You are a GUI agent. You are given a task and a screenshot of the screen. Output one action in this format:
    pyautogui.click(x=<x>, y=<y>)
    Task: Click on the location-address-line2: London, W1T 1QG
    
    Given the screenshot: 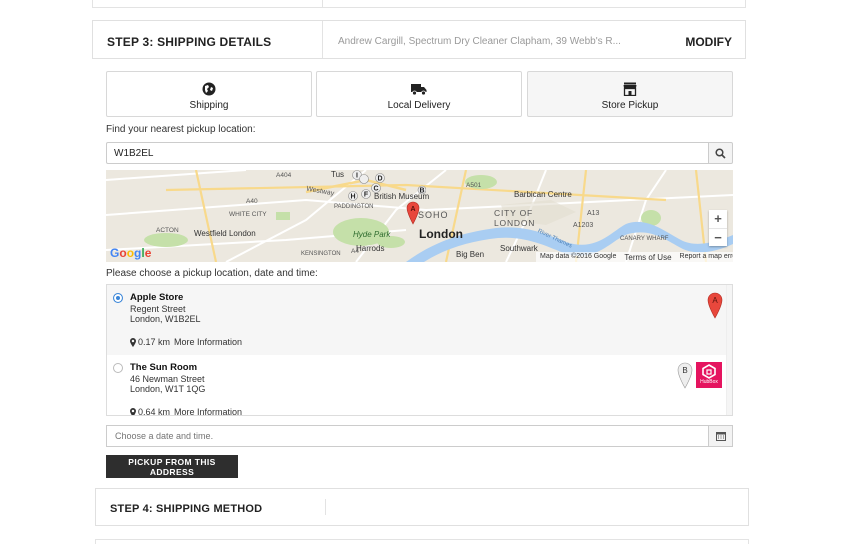 What is the action you would take?
    pyautogui.click(x=168, y=389)
    